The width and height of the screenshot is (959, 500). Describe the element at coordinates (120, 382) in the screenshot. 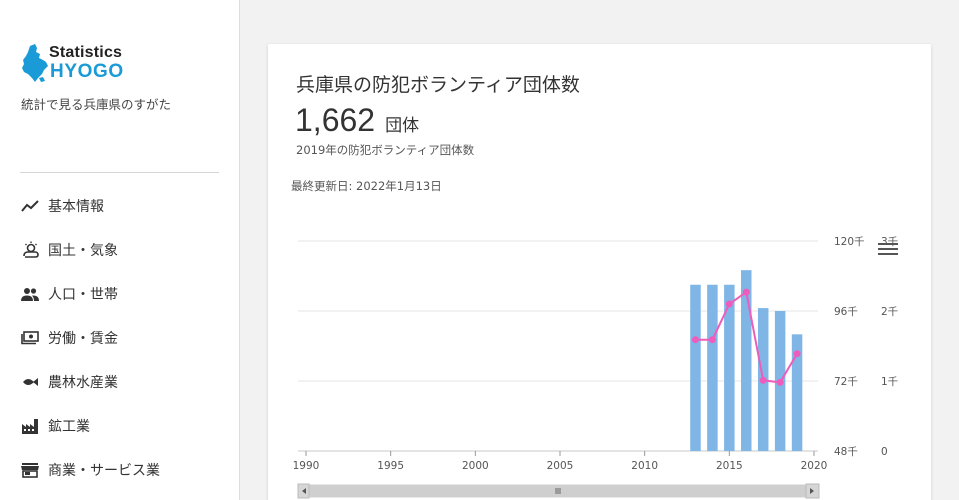

I see `sidebar-item-agriculture: 農林水産業` at that location.